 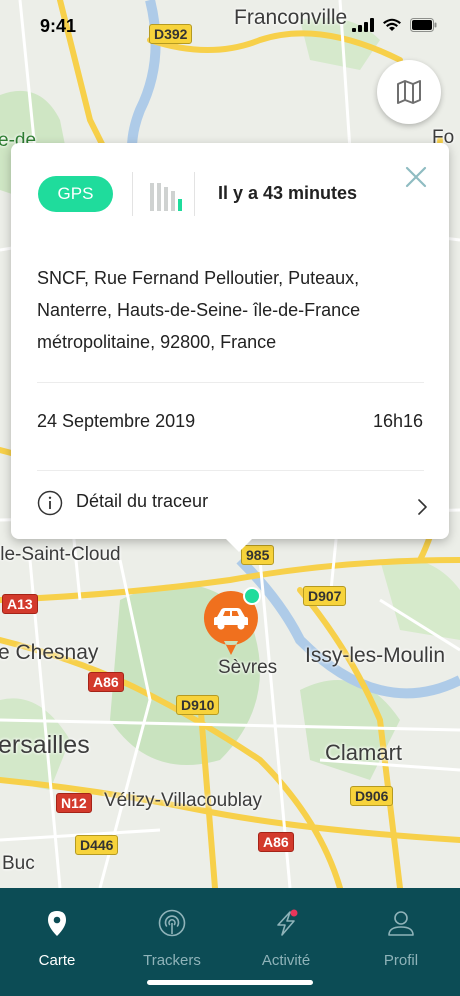 I want to click on home-indicator, so click(x=230, y=982).